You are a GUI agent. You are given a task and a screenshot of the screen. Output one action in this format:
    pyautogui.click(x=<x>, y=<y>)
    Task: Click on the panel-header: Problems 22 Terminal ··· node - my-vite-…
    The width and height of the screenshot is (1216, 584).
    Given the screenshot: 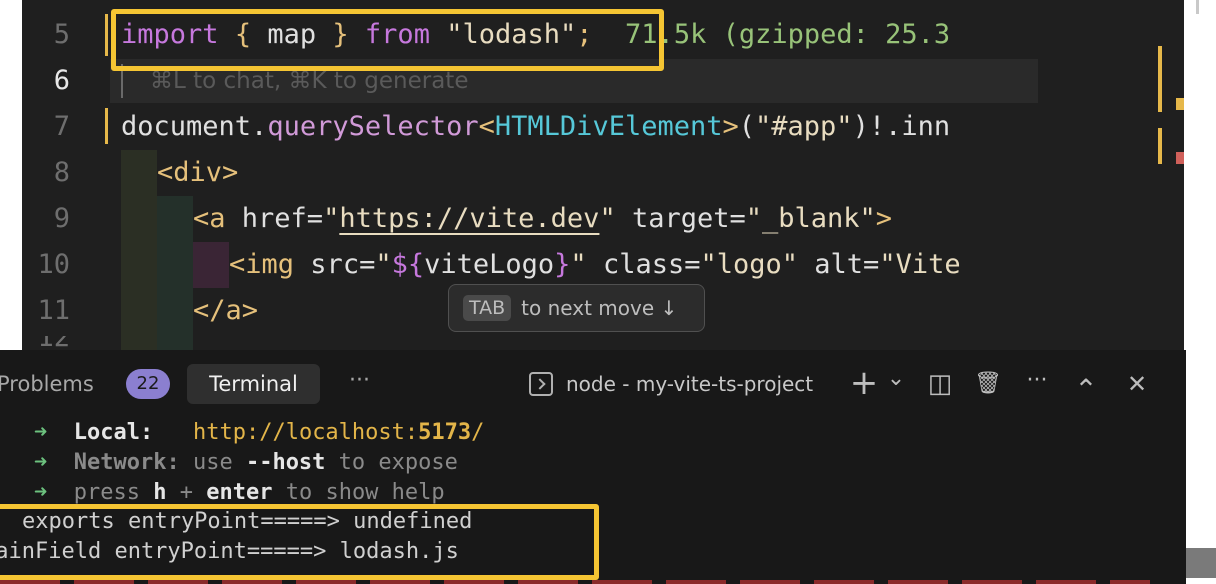 What is the action you would take?
    pyautogui.click(x=593, y=384)
    